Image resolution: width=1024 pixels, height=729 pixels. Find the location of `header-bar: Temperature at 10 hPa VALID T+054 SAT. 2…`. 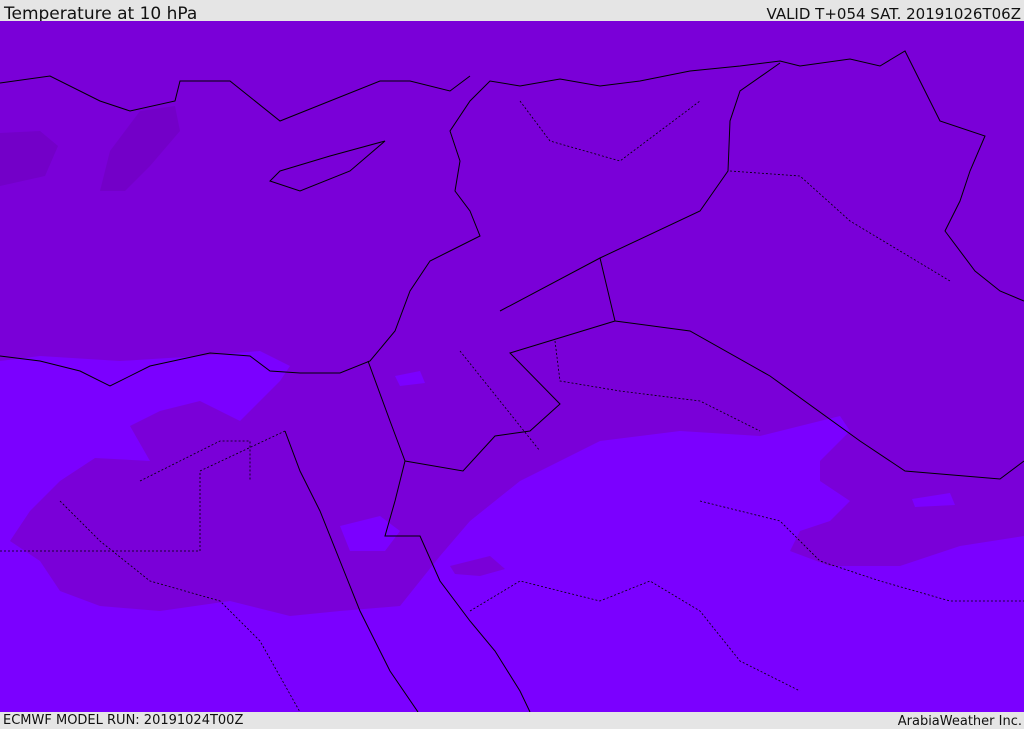

header-bar: Temperature at 10 hPa VALID T+054 SAT. 2… is located at coordinates (512, 12).